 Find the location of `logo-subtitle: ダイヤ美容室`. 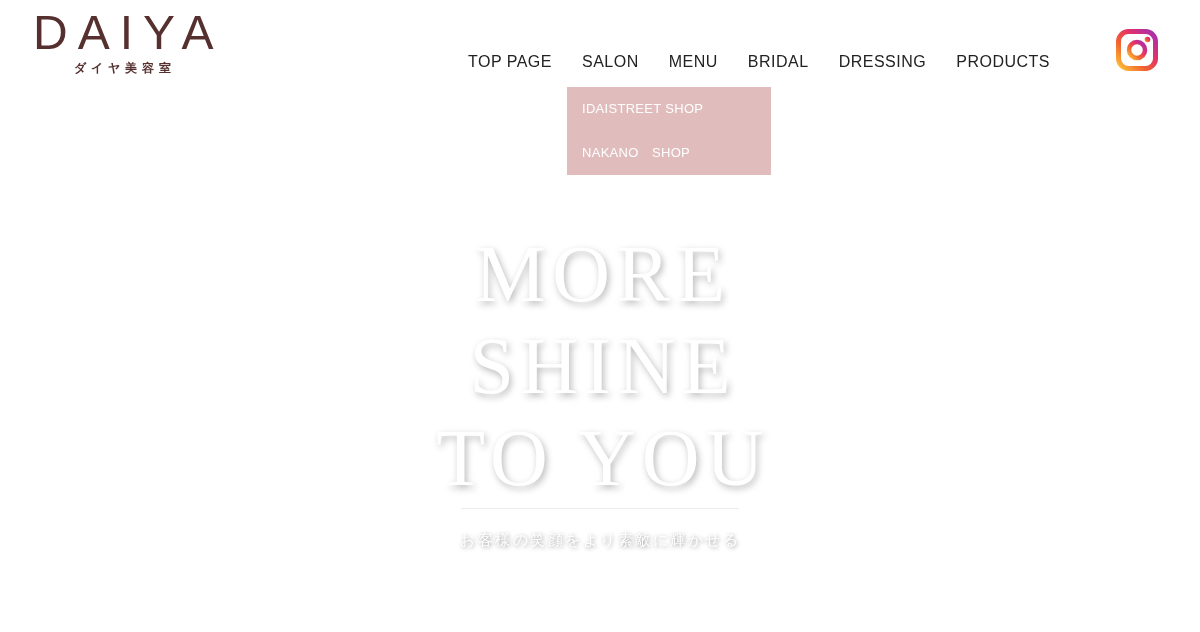

logo-subtitle: ダイヤ美容室 is located at coordinates (125, 68).